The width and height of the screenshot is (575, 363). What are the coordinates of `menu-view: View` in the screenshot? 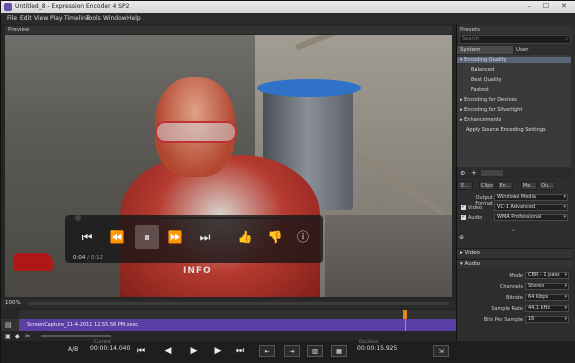 It's located at (41, 18).